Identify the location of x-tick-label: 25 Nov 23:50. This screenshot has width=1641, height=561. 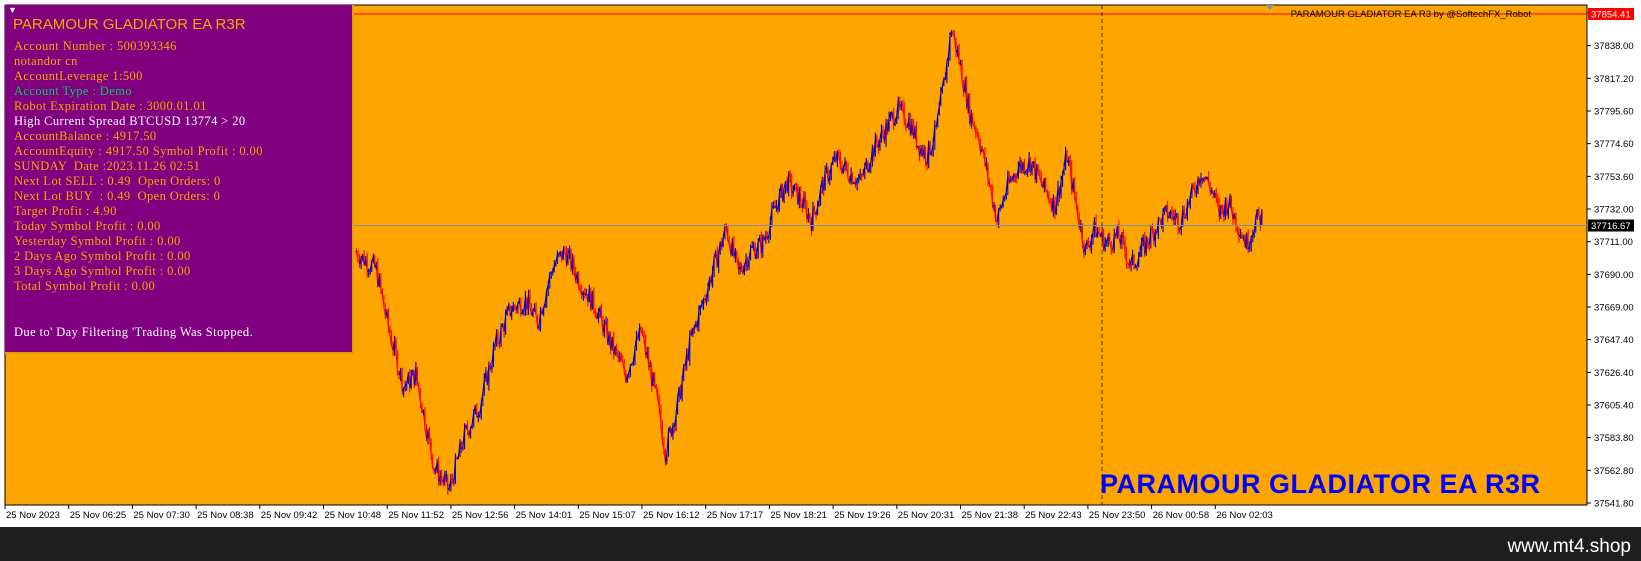
(1117, 515).